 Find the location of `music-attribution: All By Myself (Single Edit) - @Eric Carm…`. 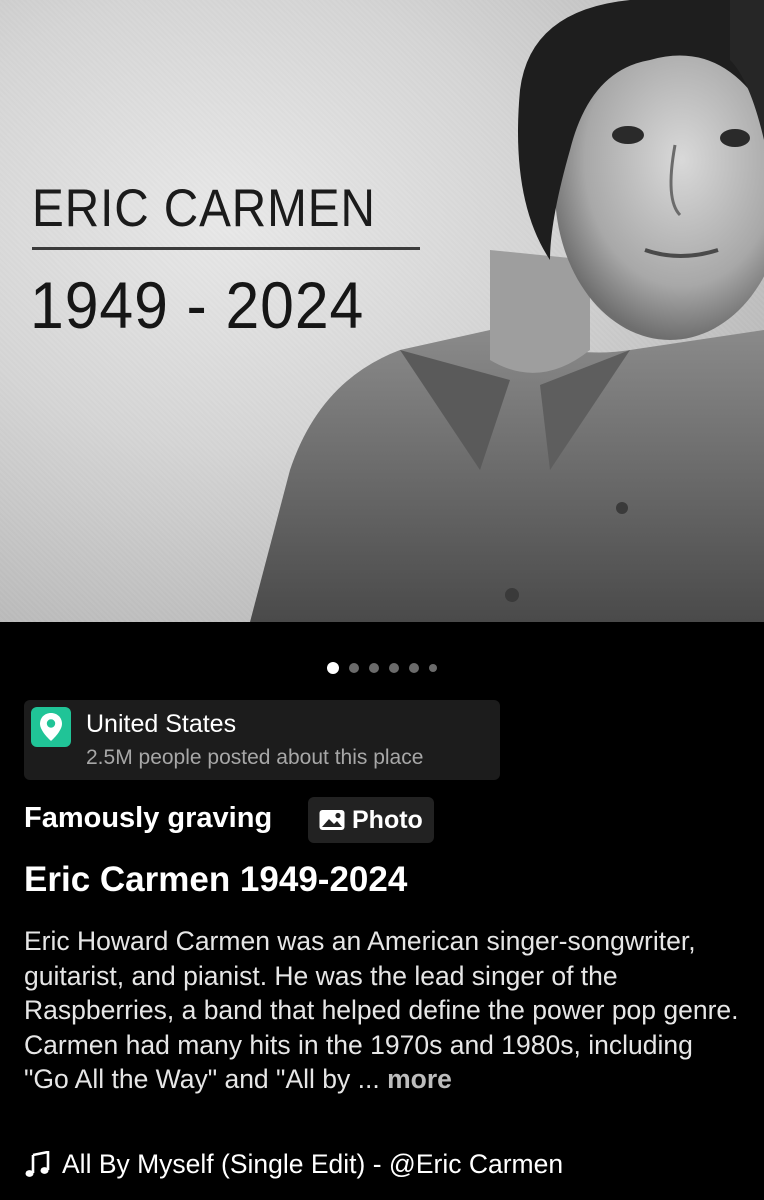

music-attribution: All By Myself (Single Edit) - @Eric Carm… is located at coordinates (293, 1164).